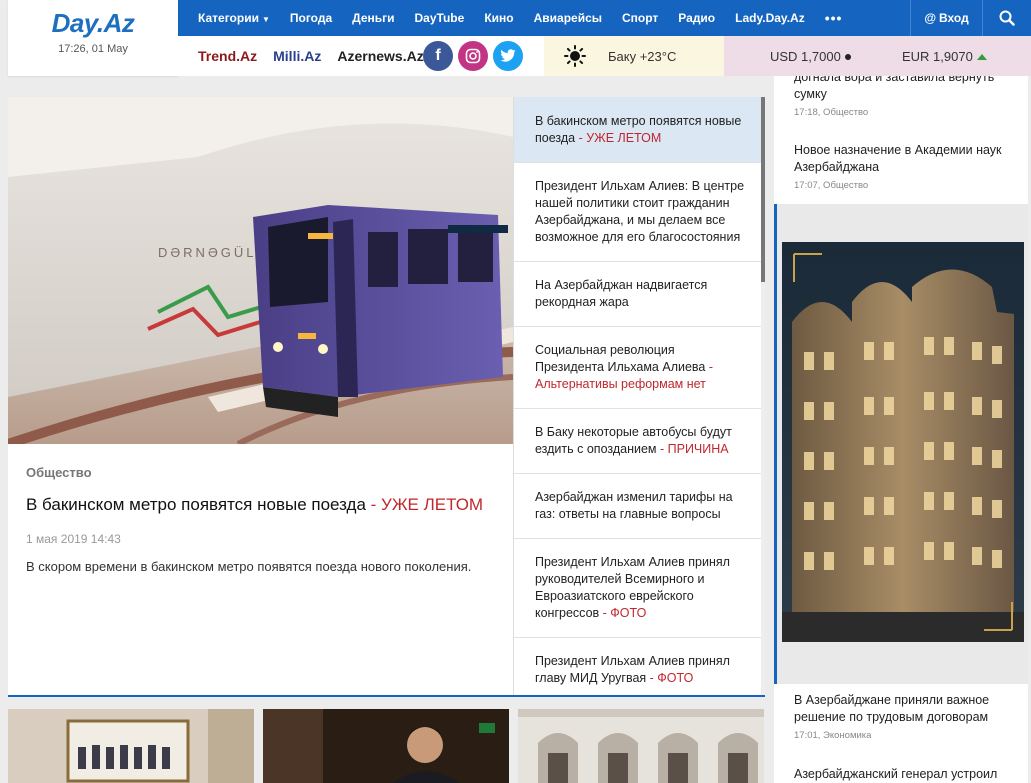 Image resolution: width=1031 pixels, height=783 pixels. I want to click on nav-lady: Lady.Day.Az, so click(770, 18).